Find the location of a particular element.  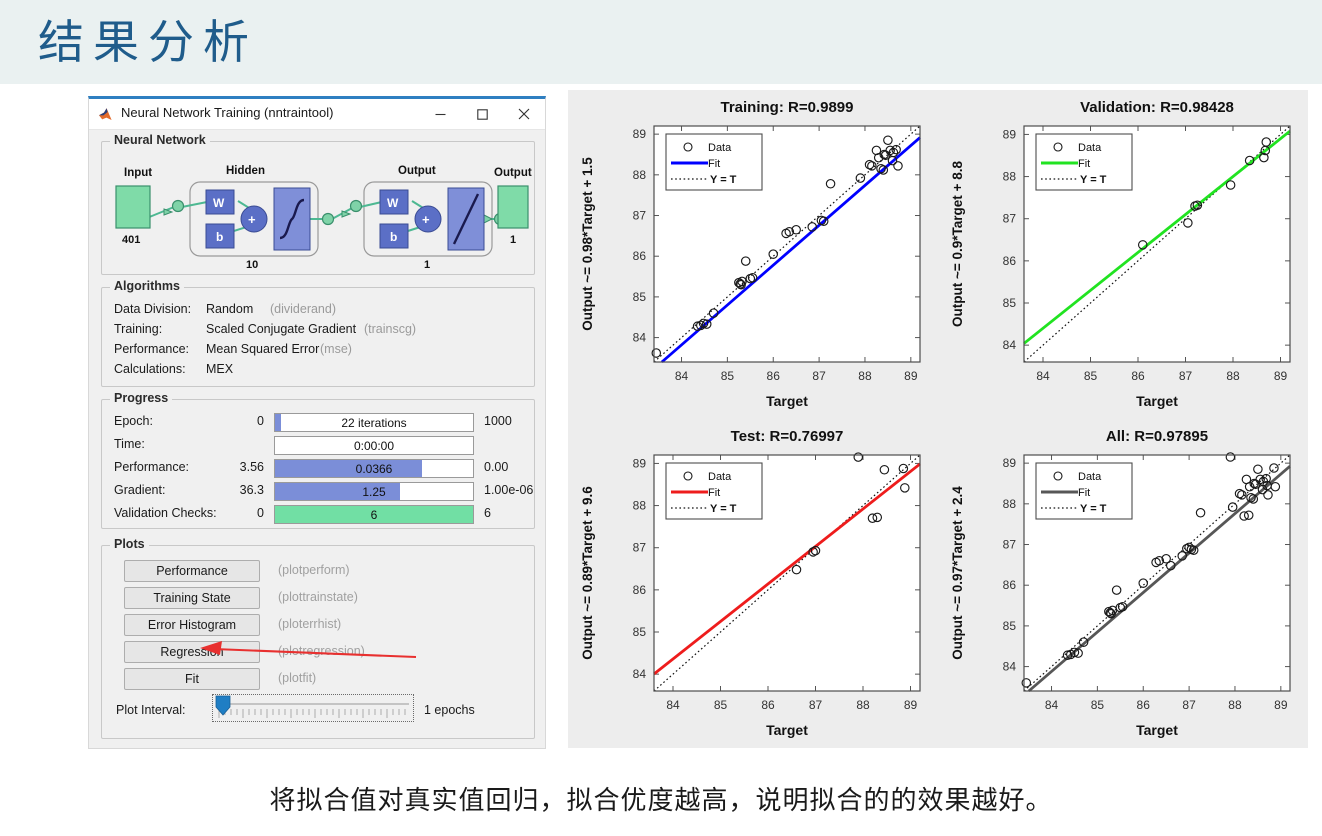

matlab-logo-icon is located at coordinates (105, 114).